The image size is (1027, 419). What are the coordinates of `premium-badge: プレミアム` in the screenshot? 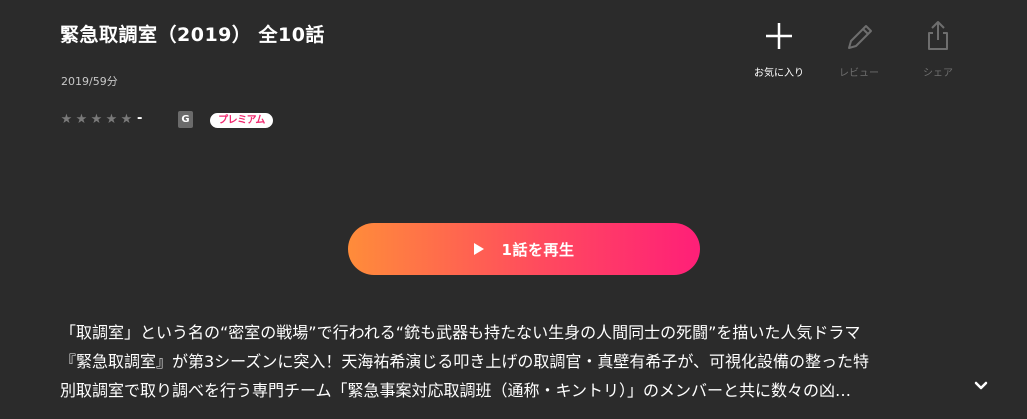 It's located at (241, 120).